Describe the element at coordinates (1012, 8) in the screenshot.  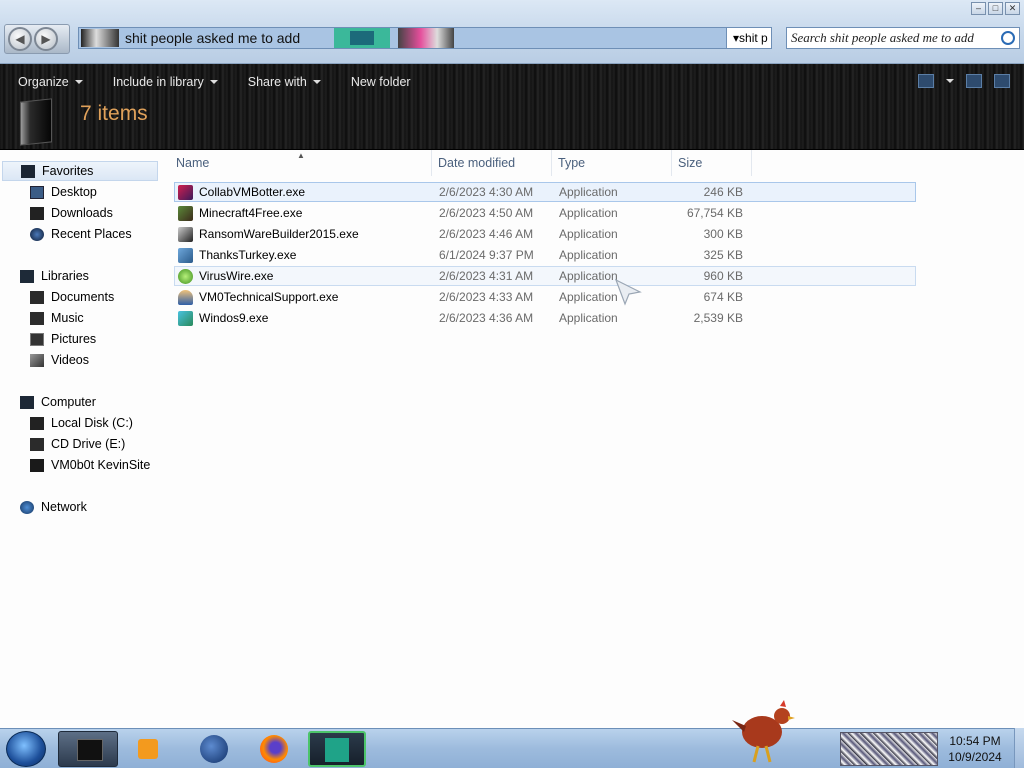
I see `close-button: ✕` at that location.